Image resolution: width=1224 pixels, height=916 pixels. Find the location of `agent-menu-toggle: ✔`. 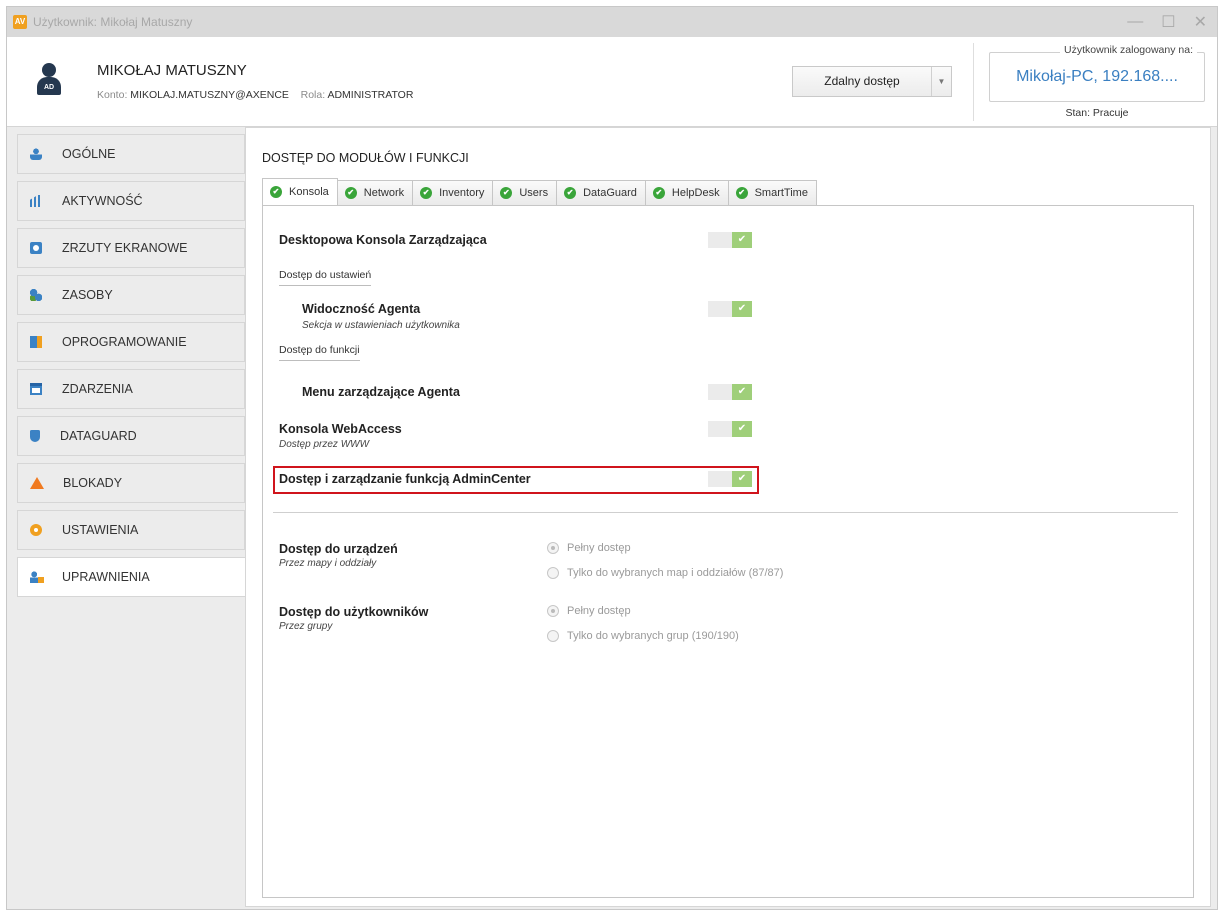

agent-menu-toggle: ✔ is located at coordinates (730, 392).